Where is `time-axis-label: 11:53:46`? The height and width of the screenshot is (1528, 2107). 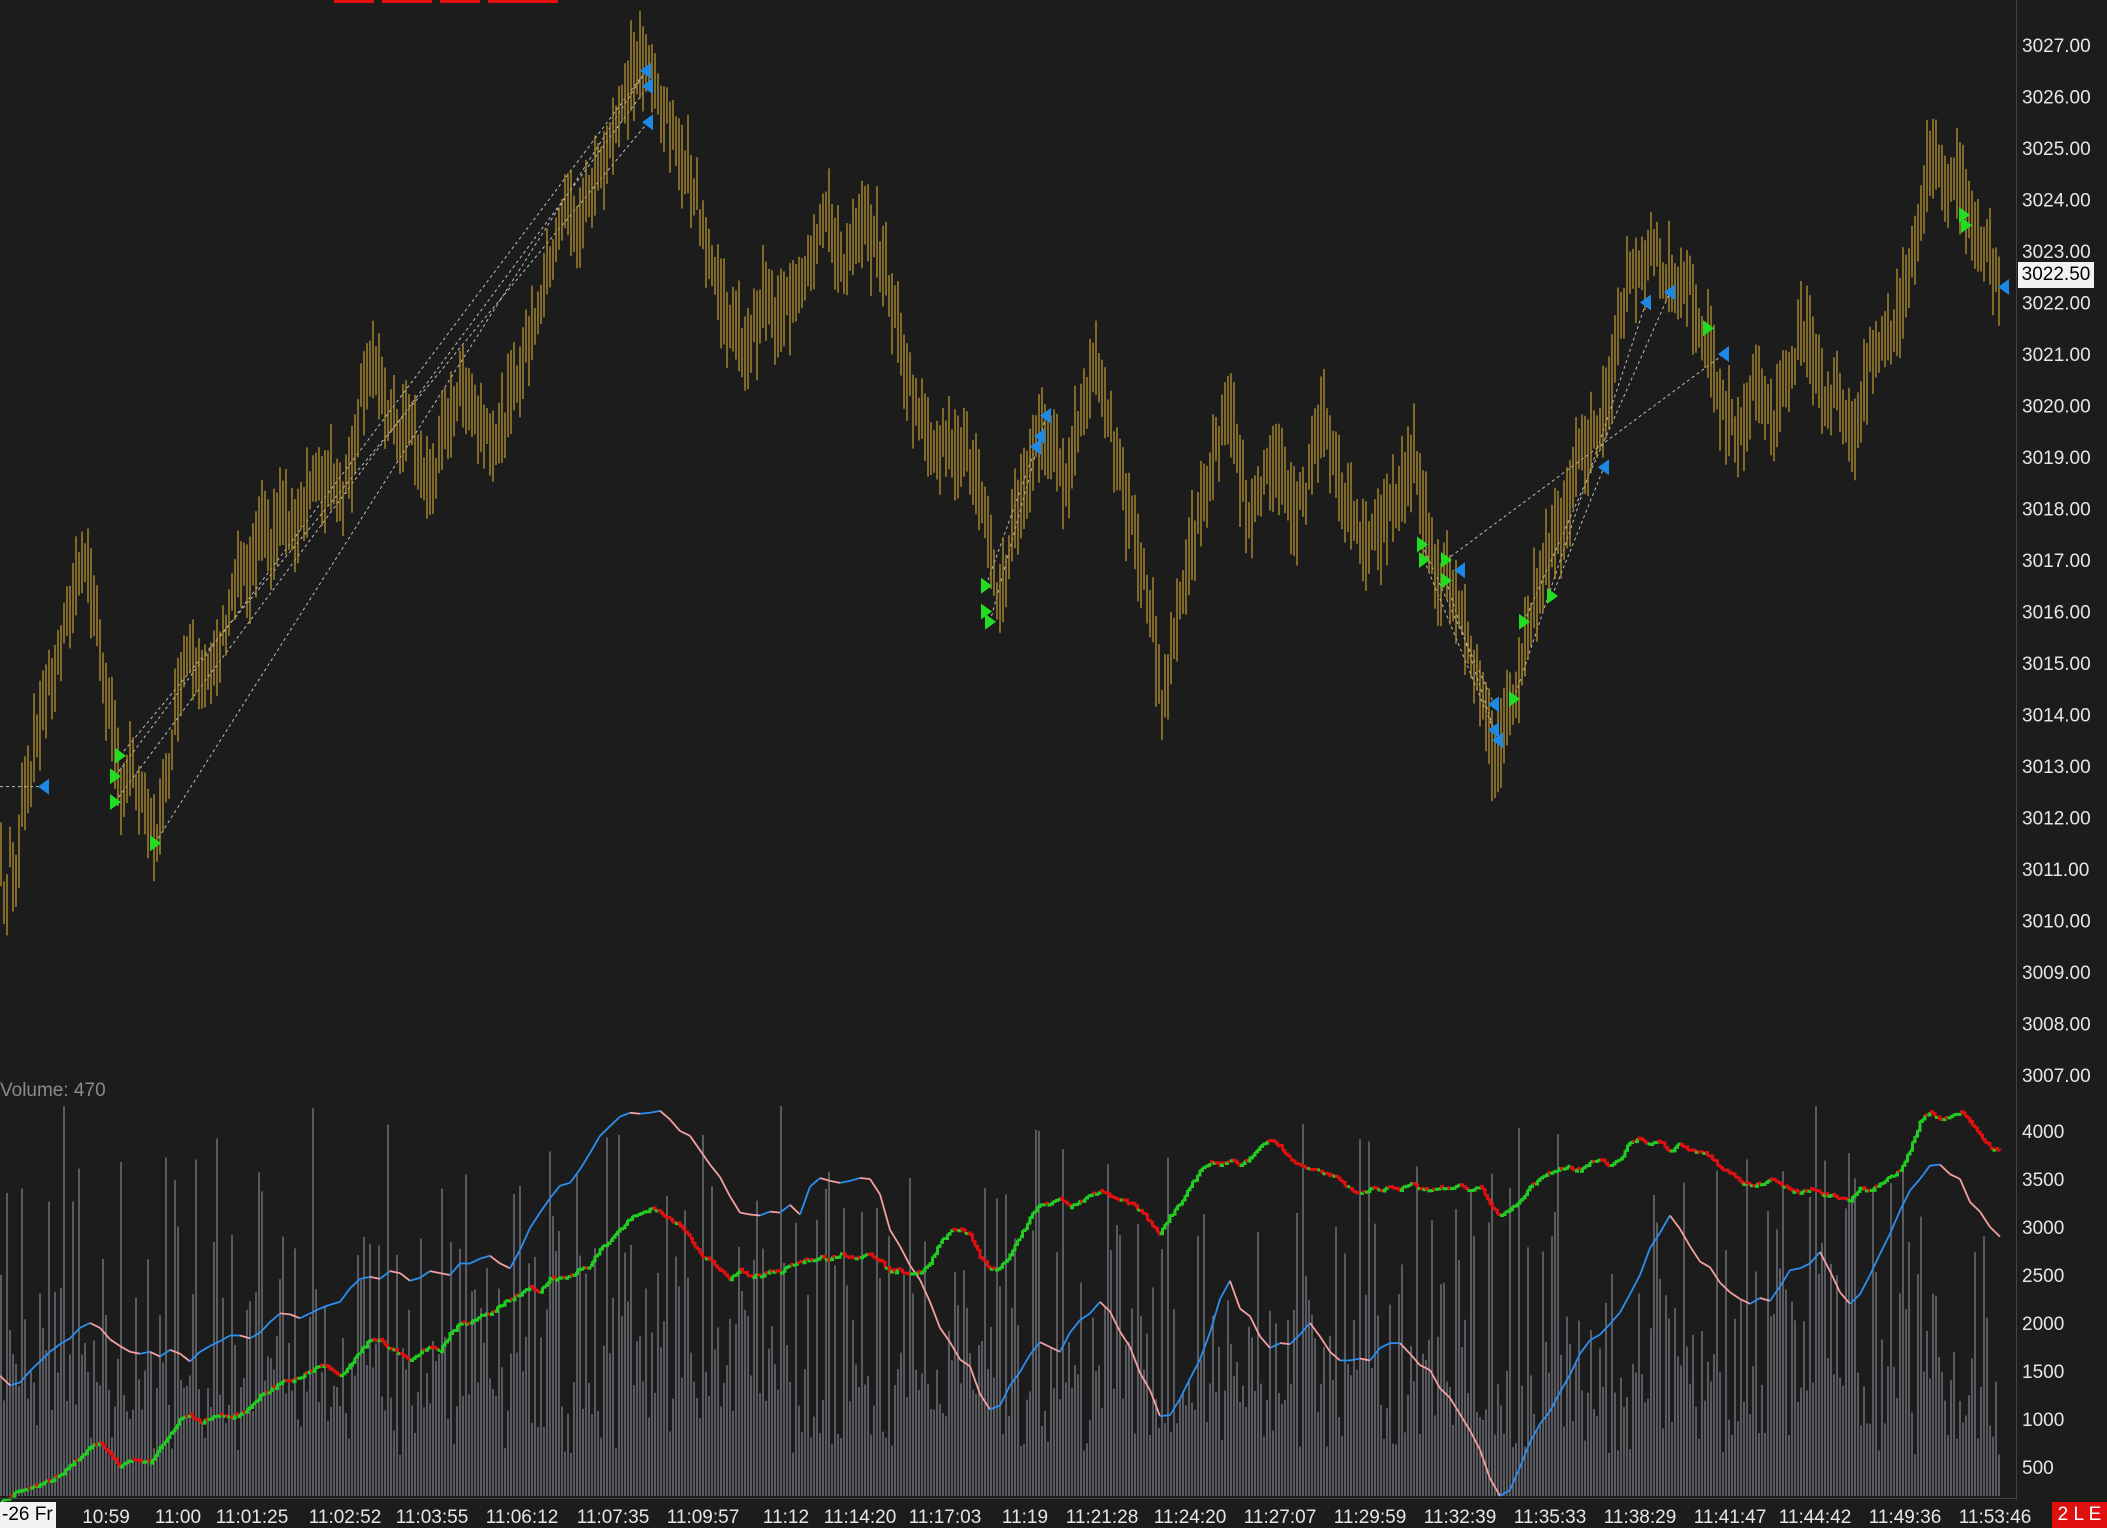 time-axis-label: 11:53:46 is located at coordinates (1995, 1517).